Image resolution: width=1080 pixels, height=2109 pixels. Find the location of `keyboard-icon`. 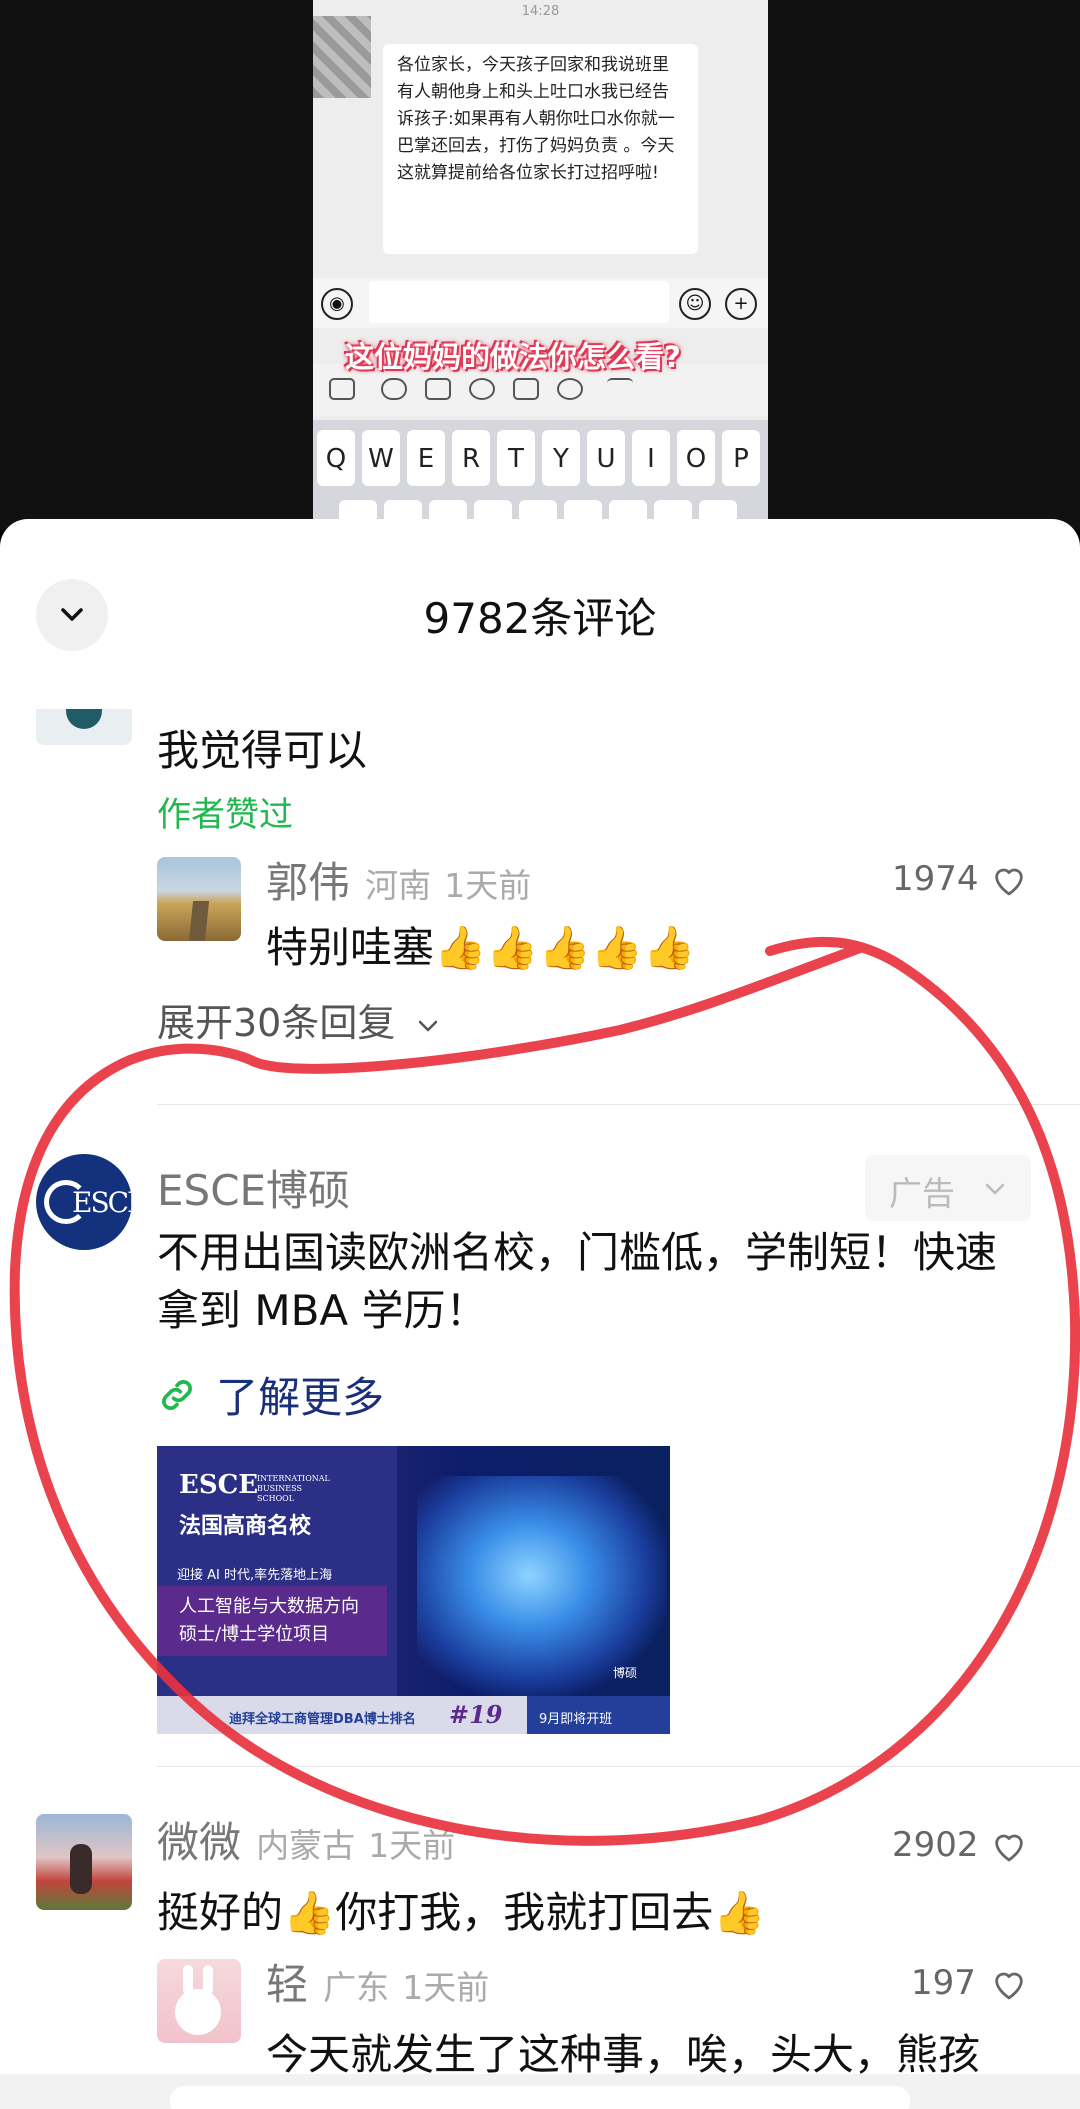

keyboard-icon is located at coordinates (342, 389).